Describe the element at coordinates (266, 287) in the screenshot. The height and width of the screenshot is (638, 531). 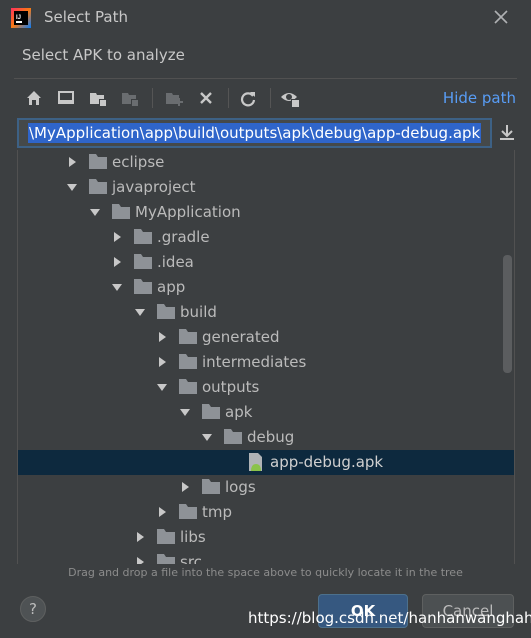
I see `tree-item-app: app` at that location.